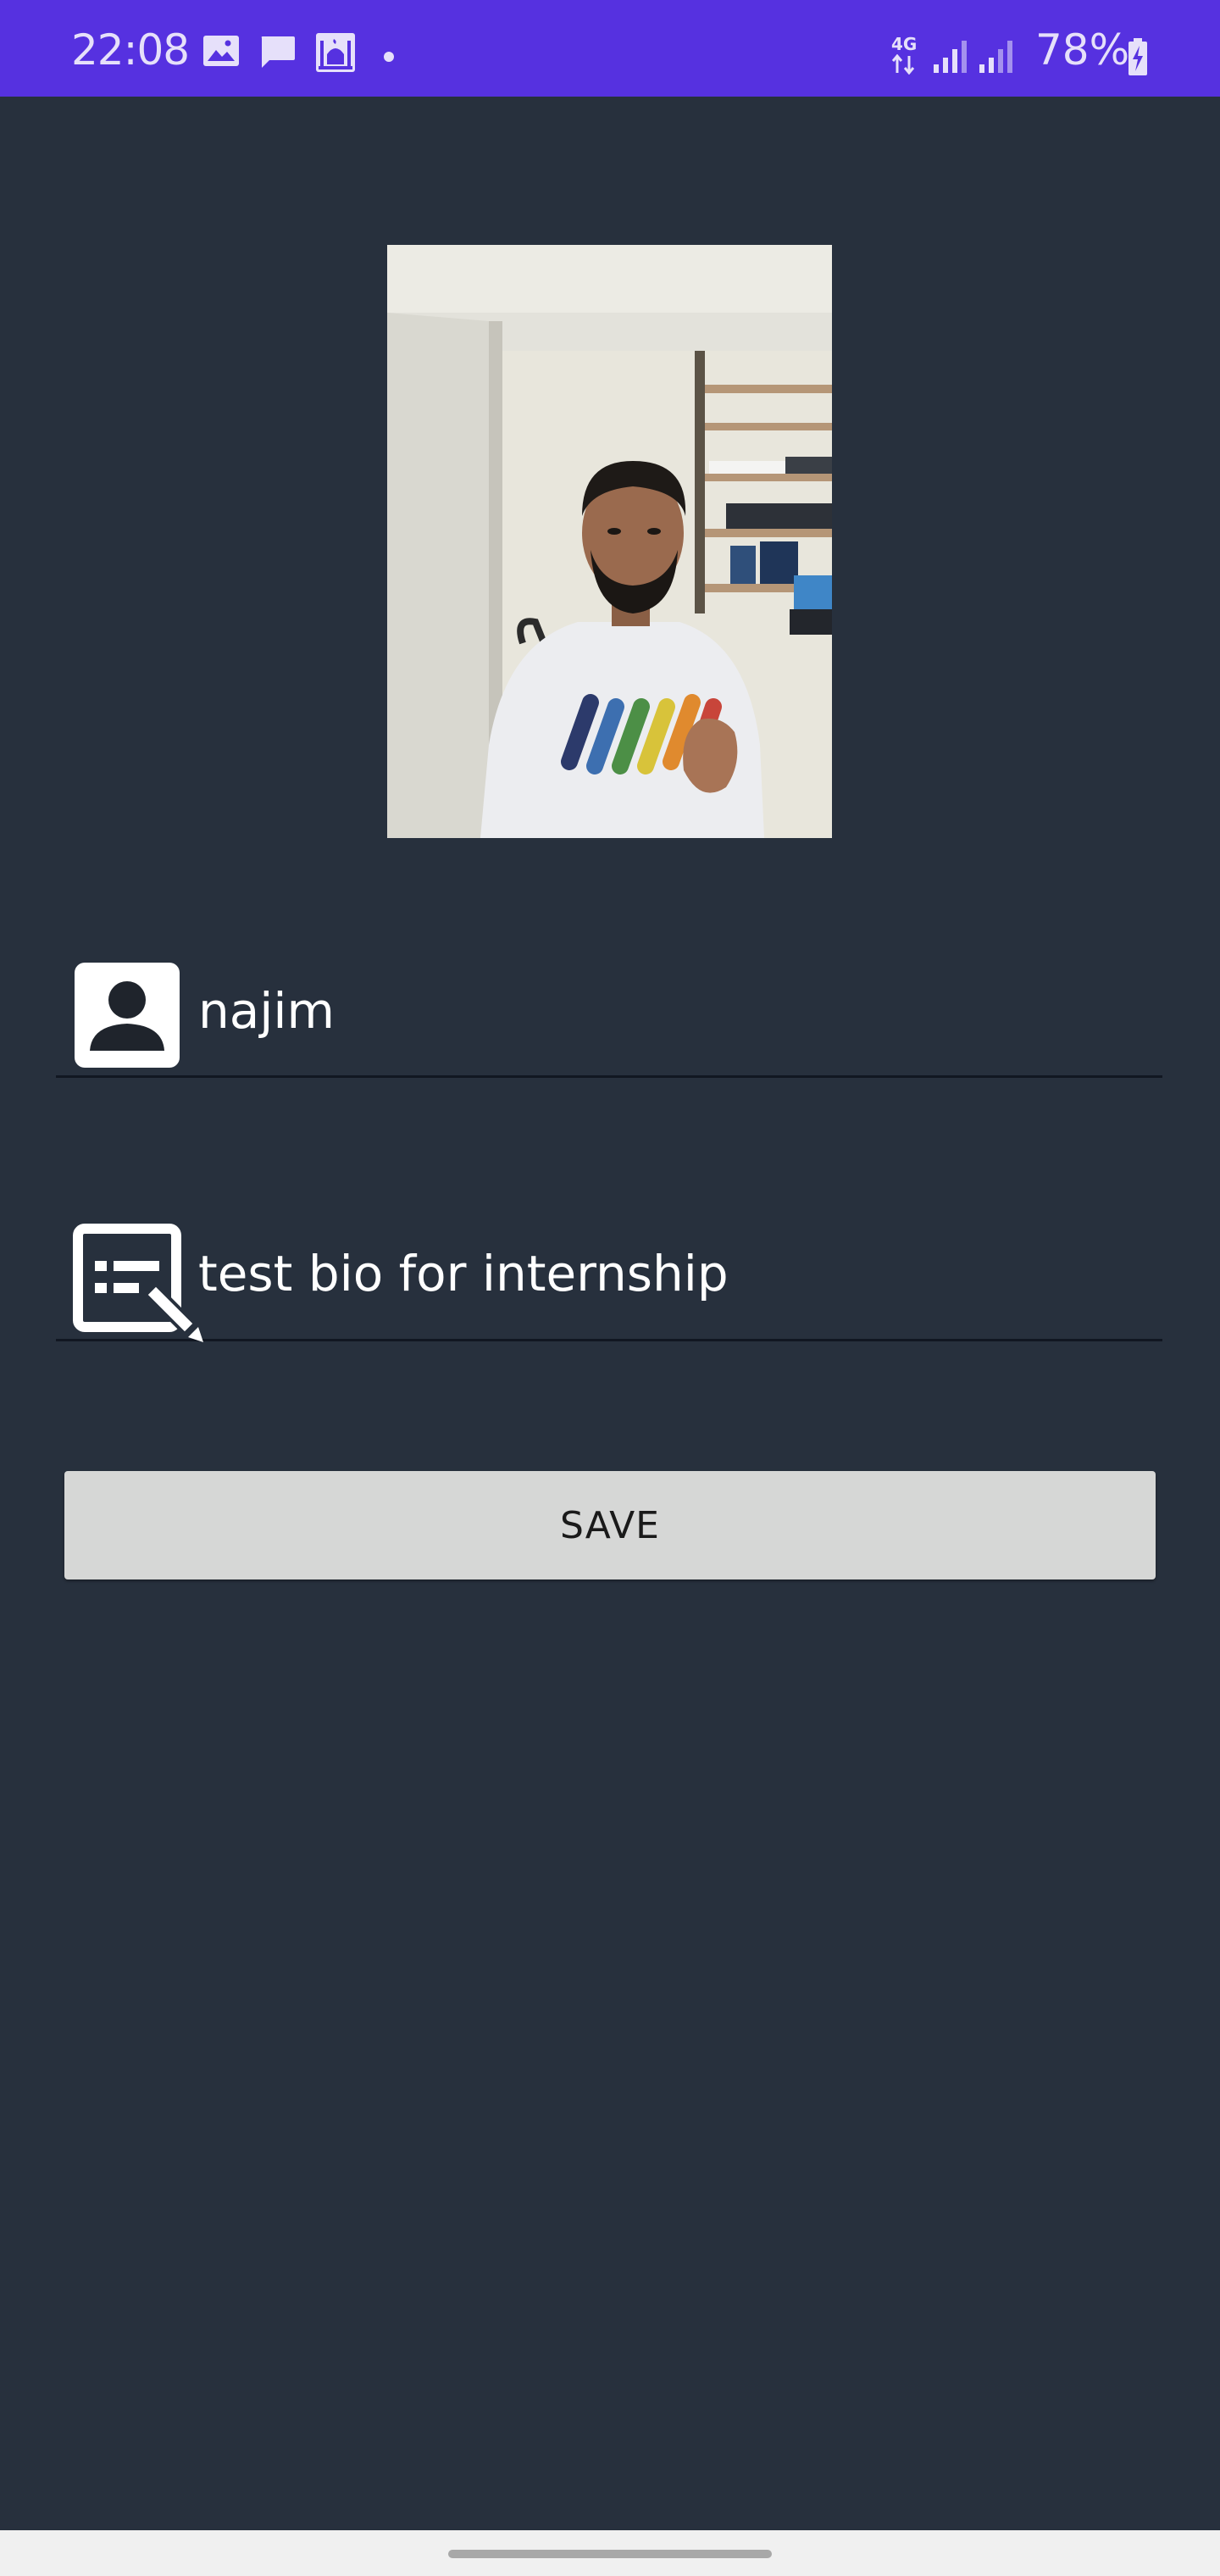  What do you see at coordinates (1082, 50) in the screenshot?
I see `battery-percent: 78%` at bounding box center [1082, 50].